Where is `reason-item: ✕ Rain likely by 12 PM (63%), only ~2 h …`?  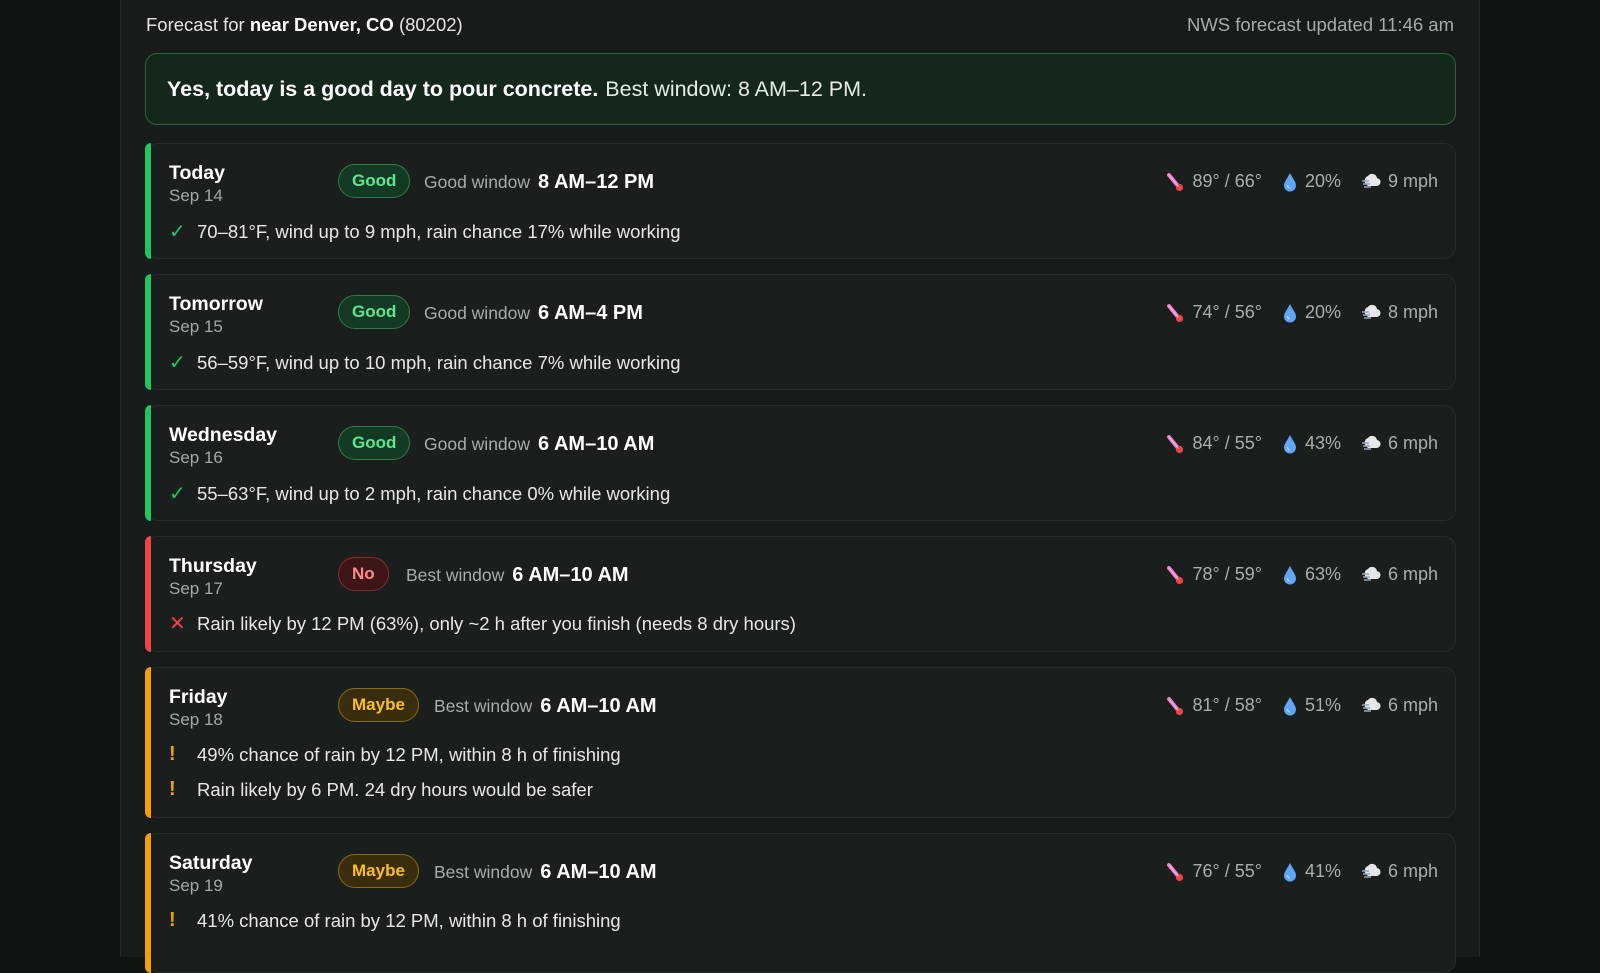
reason-item: ✕ Rain likely by 12 PM (63%), only ~2 h … is located at coordinates (482, 623).